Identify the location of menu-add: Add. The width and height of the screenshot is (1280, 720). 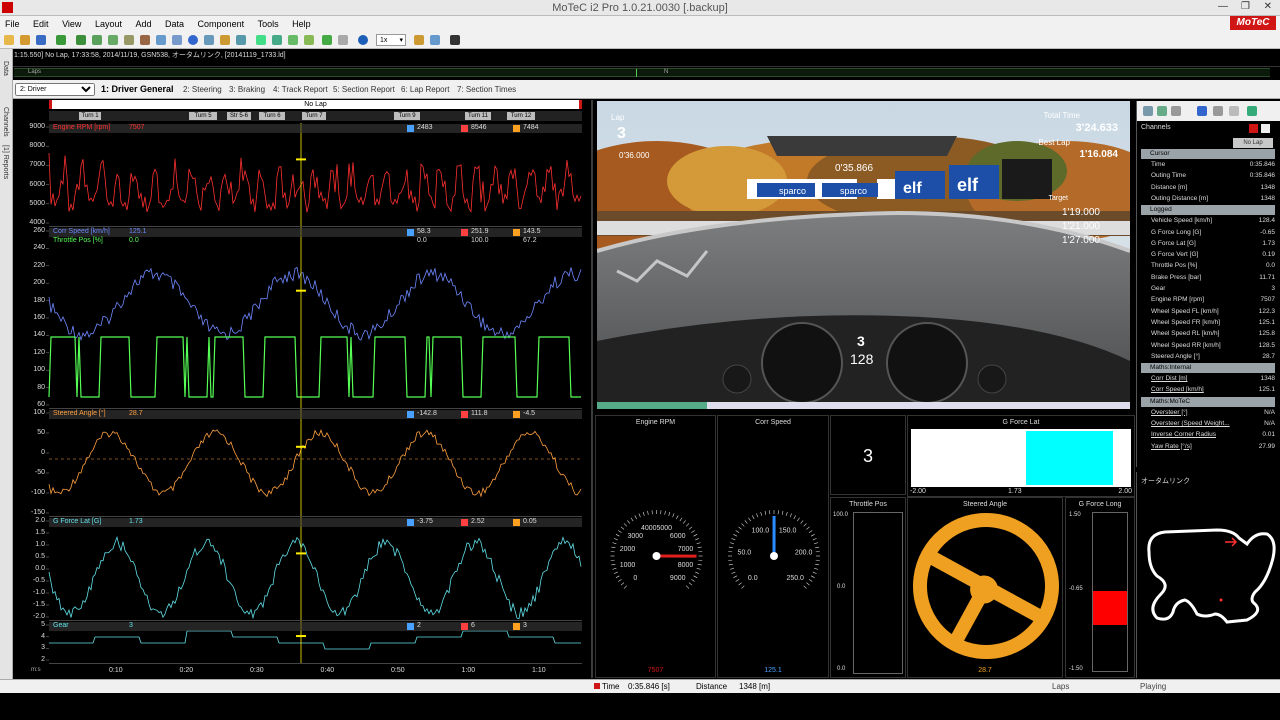
(143, 24).